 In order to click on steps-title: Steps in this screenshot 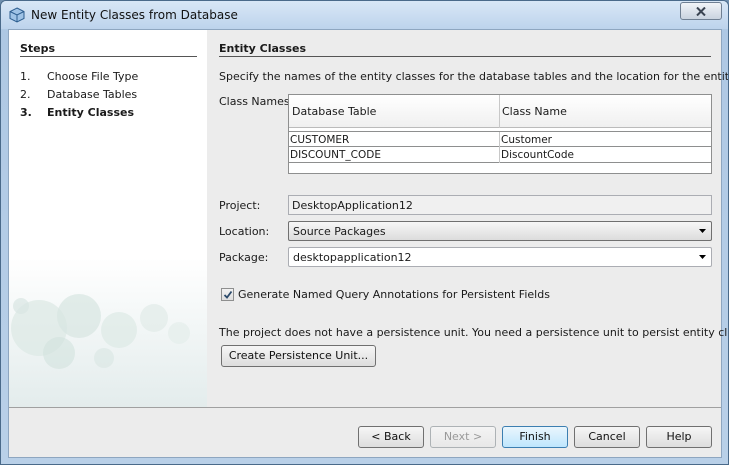, I will do `click(38, 48)`.